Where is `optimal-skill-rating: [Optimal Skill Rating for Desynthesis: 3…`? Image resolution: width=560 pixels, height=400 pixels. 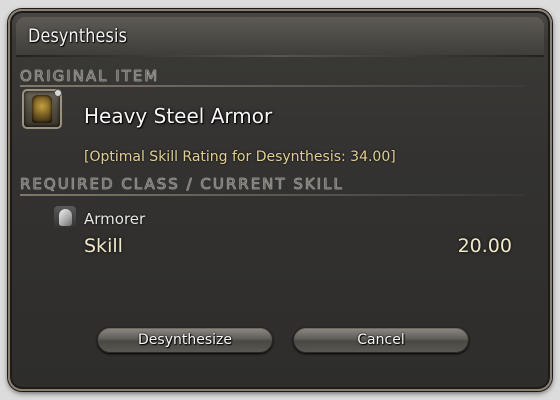
optimal-skill-rating: [Optimal Skill Rating for Desynthesis: 3… is located at coordinates (240, 157).